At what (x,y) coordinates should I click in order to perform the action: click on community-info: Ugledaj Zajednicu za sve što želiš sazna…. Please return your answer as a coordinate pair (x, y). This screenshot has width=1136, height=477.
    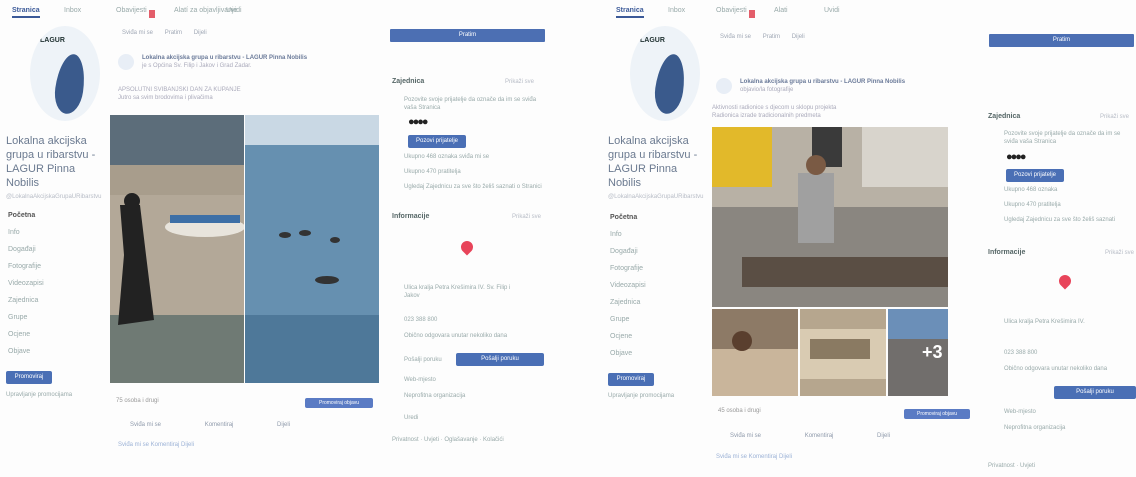
    Looking at the image, I should click on (1060, 220).